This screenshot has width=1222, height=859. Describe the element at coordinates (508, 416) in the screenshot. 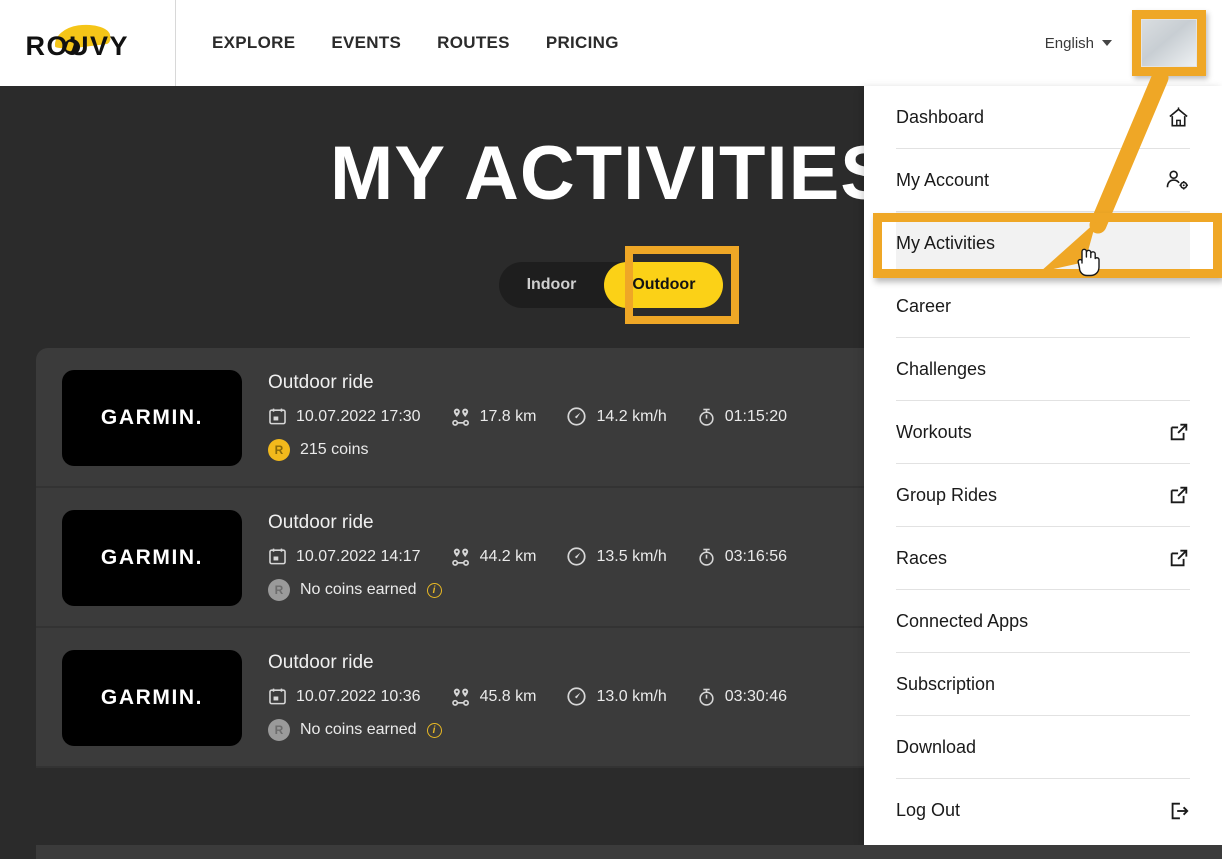

I see `stat-distance-value: 17.8 km` at that location.